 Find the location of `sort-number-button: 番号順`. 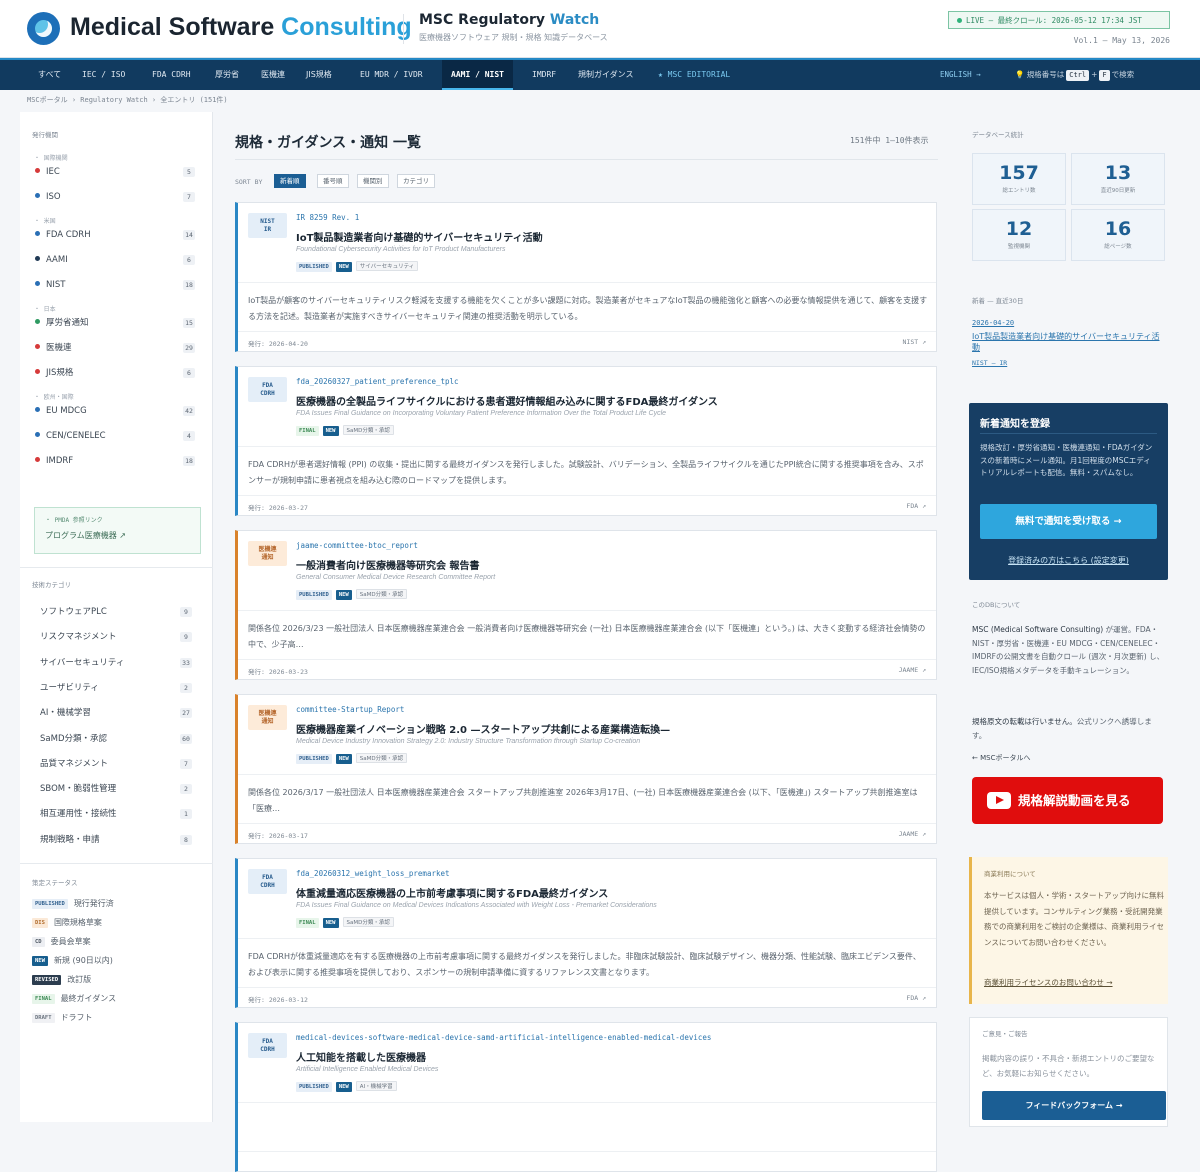

sort-number-button: 番号順 is located at coordinates (333, 181).